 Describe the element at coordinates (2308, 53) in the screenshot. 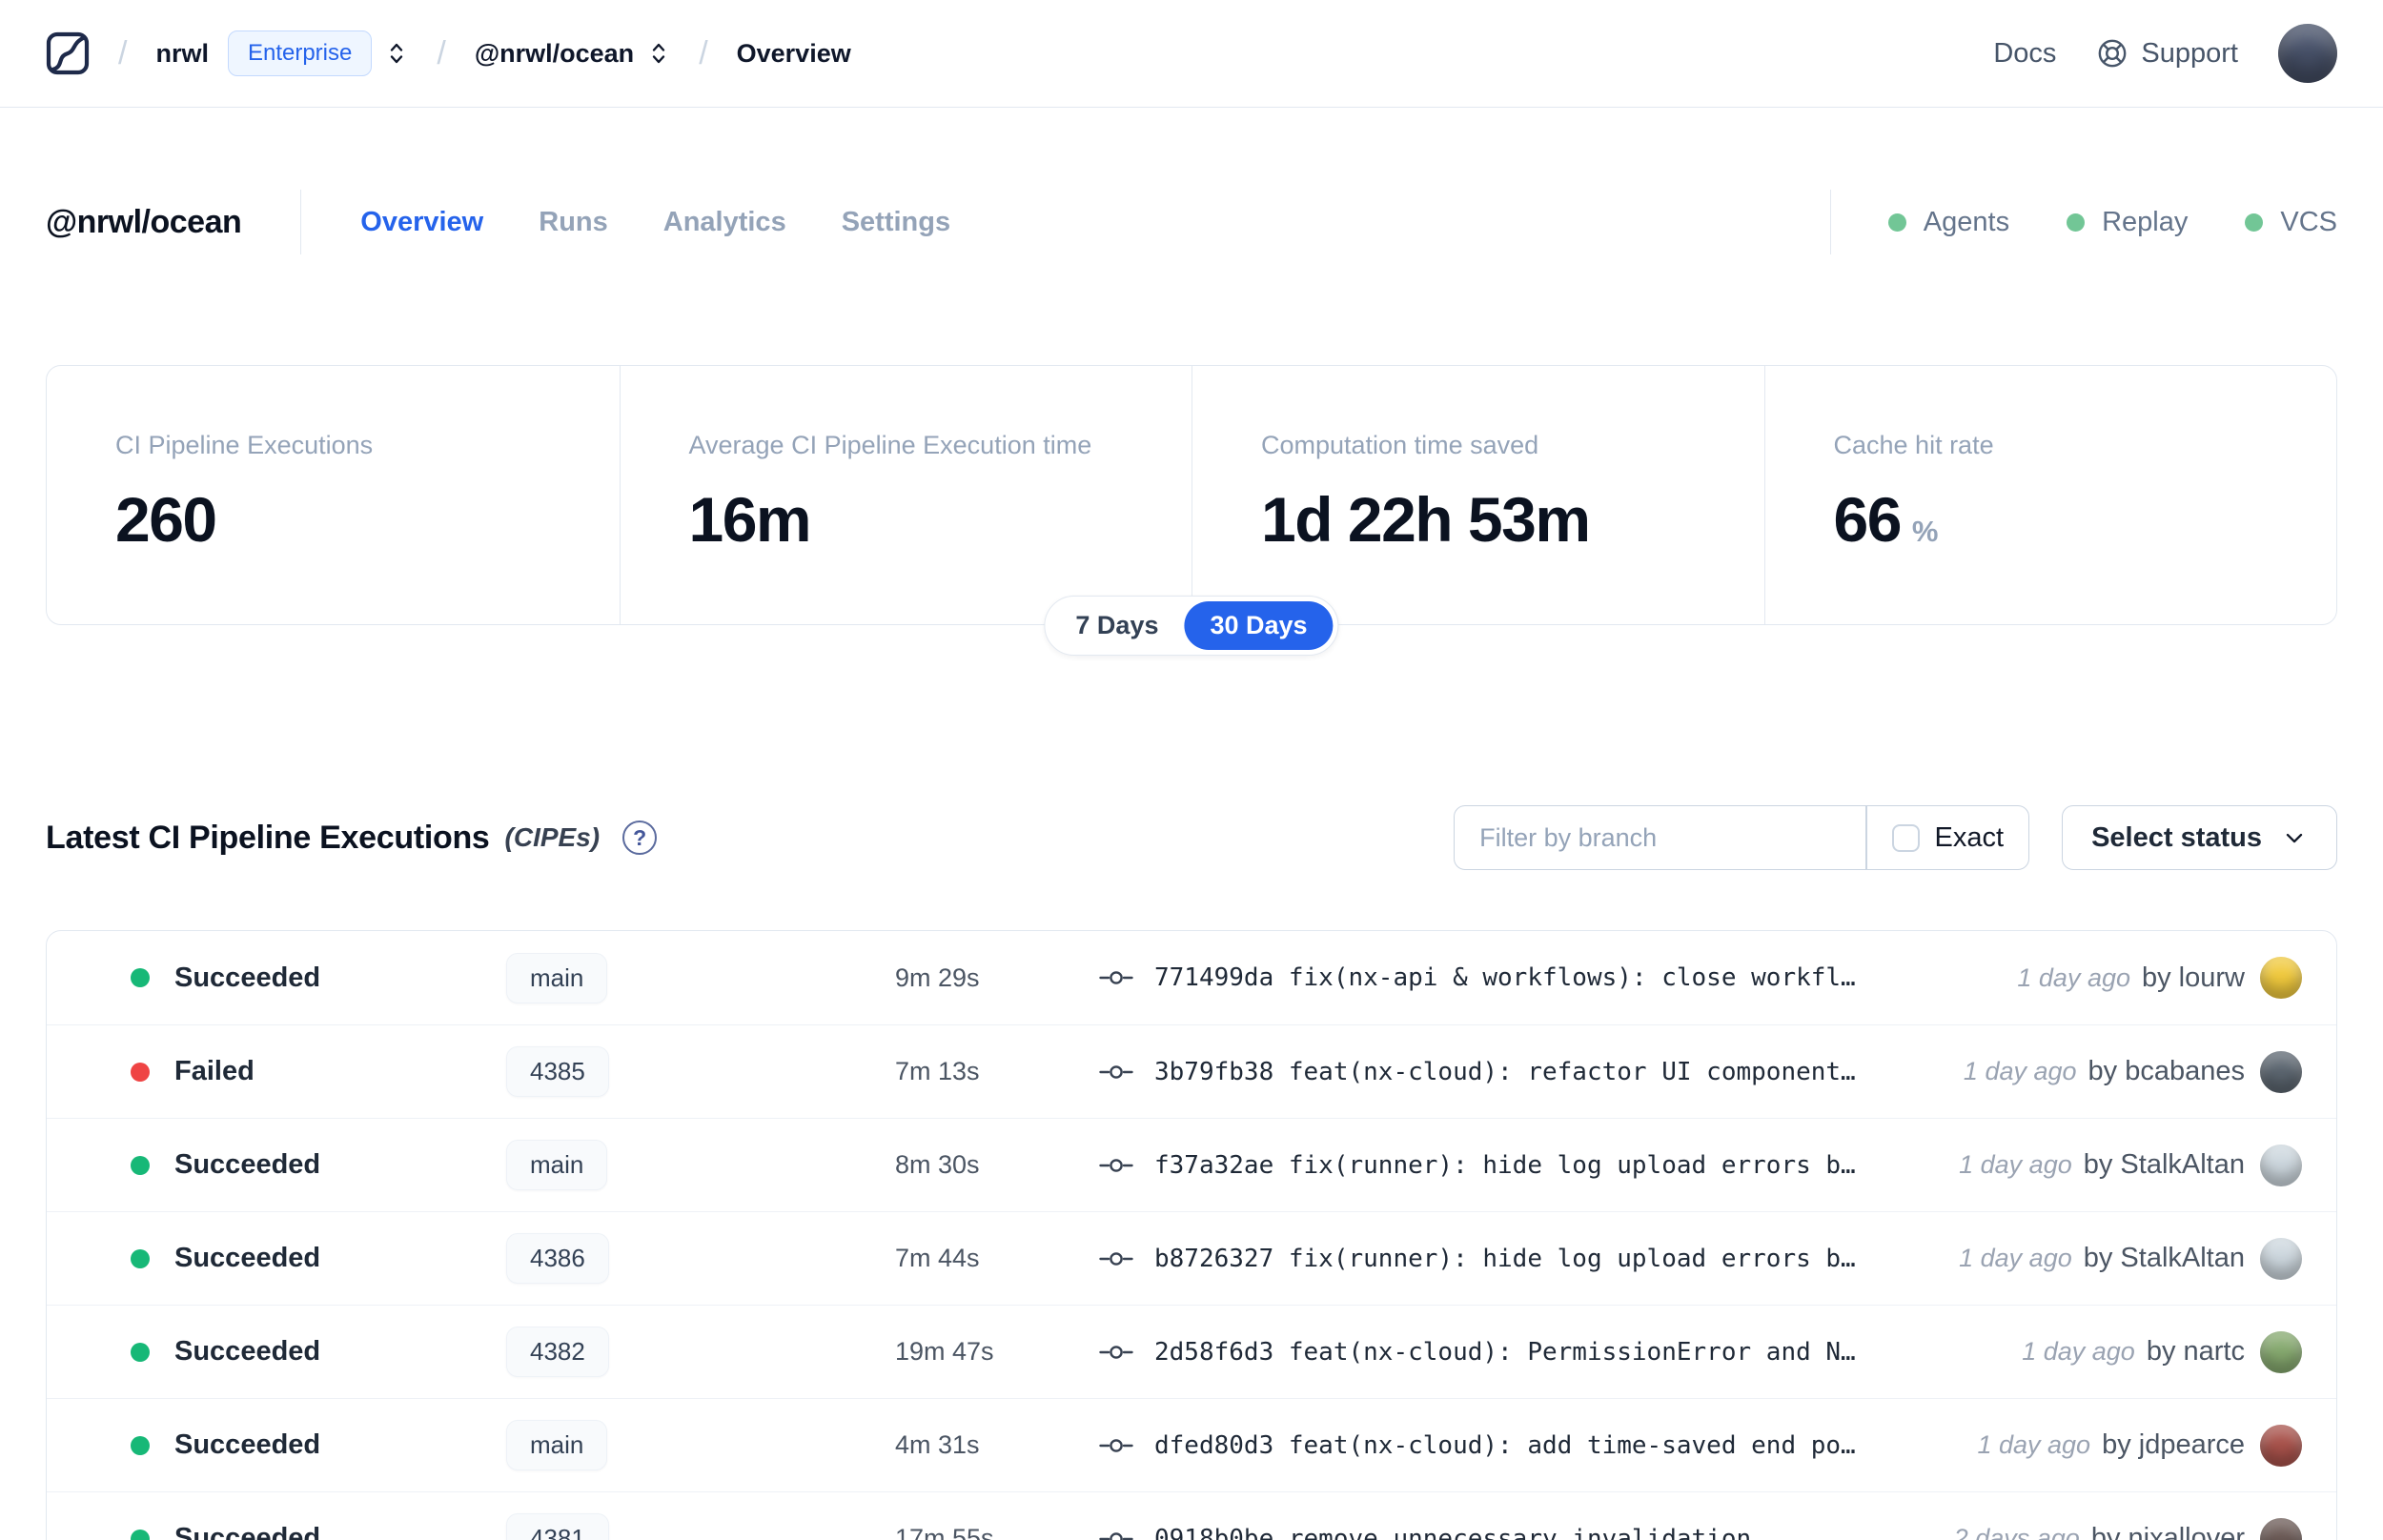

I see `user-avatar` at that location.